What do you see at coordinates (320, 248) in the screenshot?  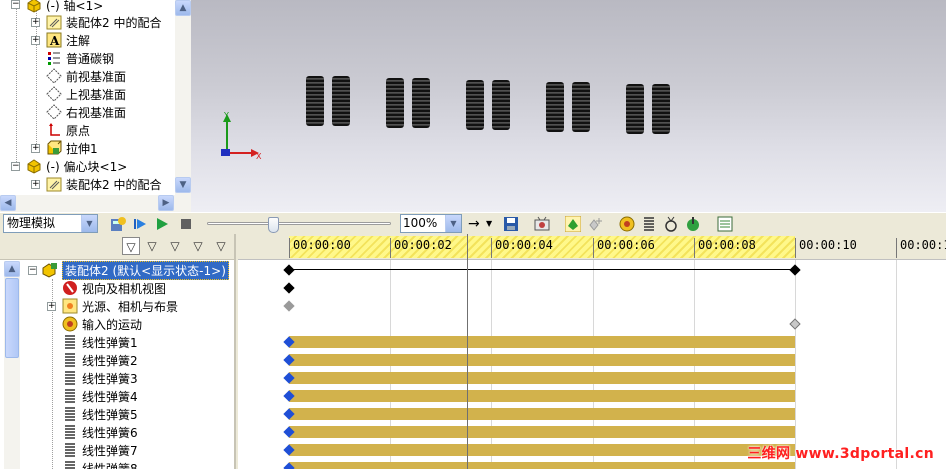 I see `time-label: 00:00:00` at bounding box center [320, 248].